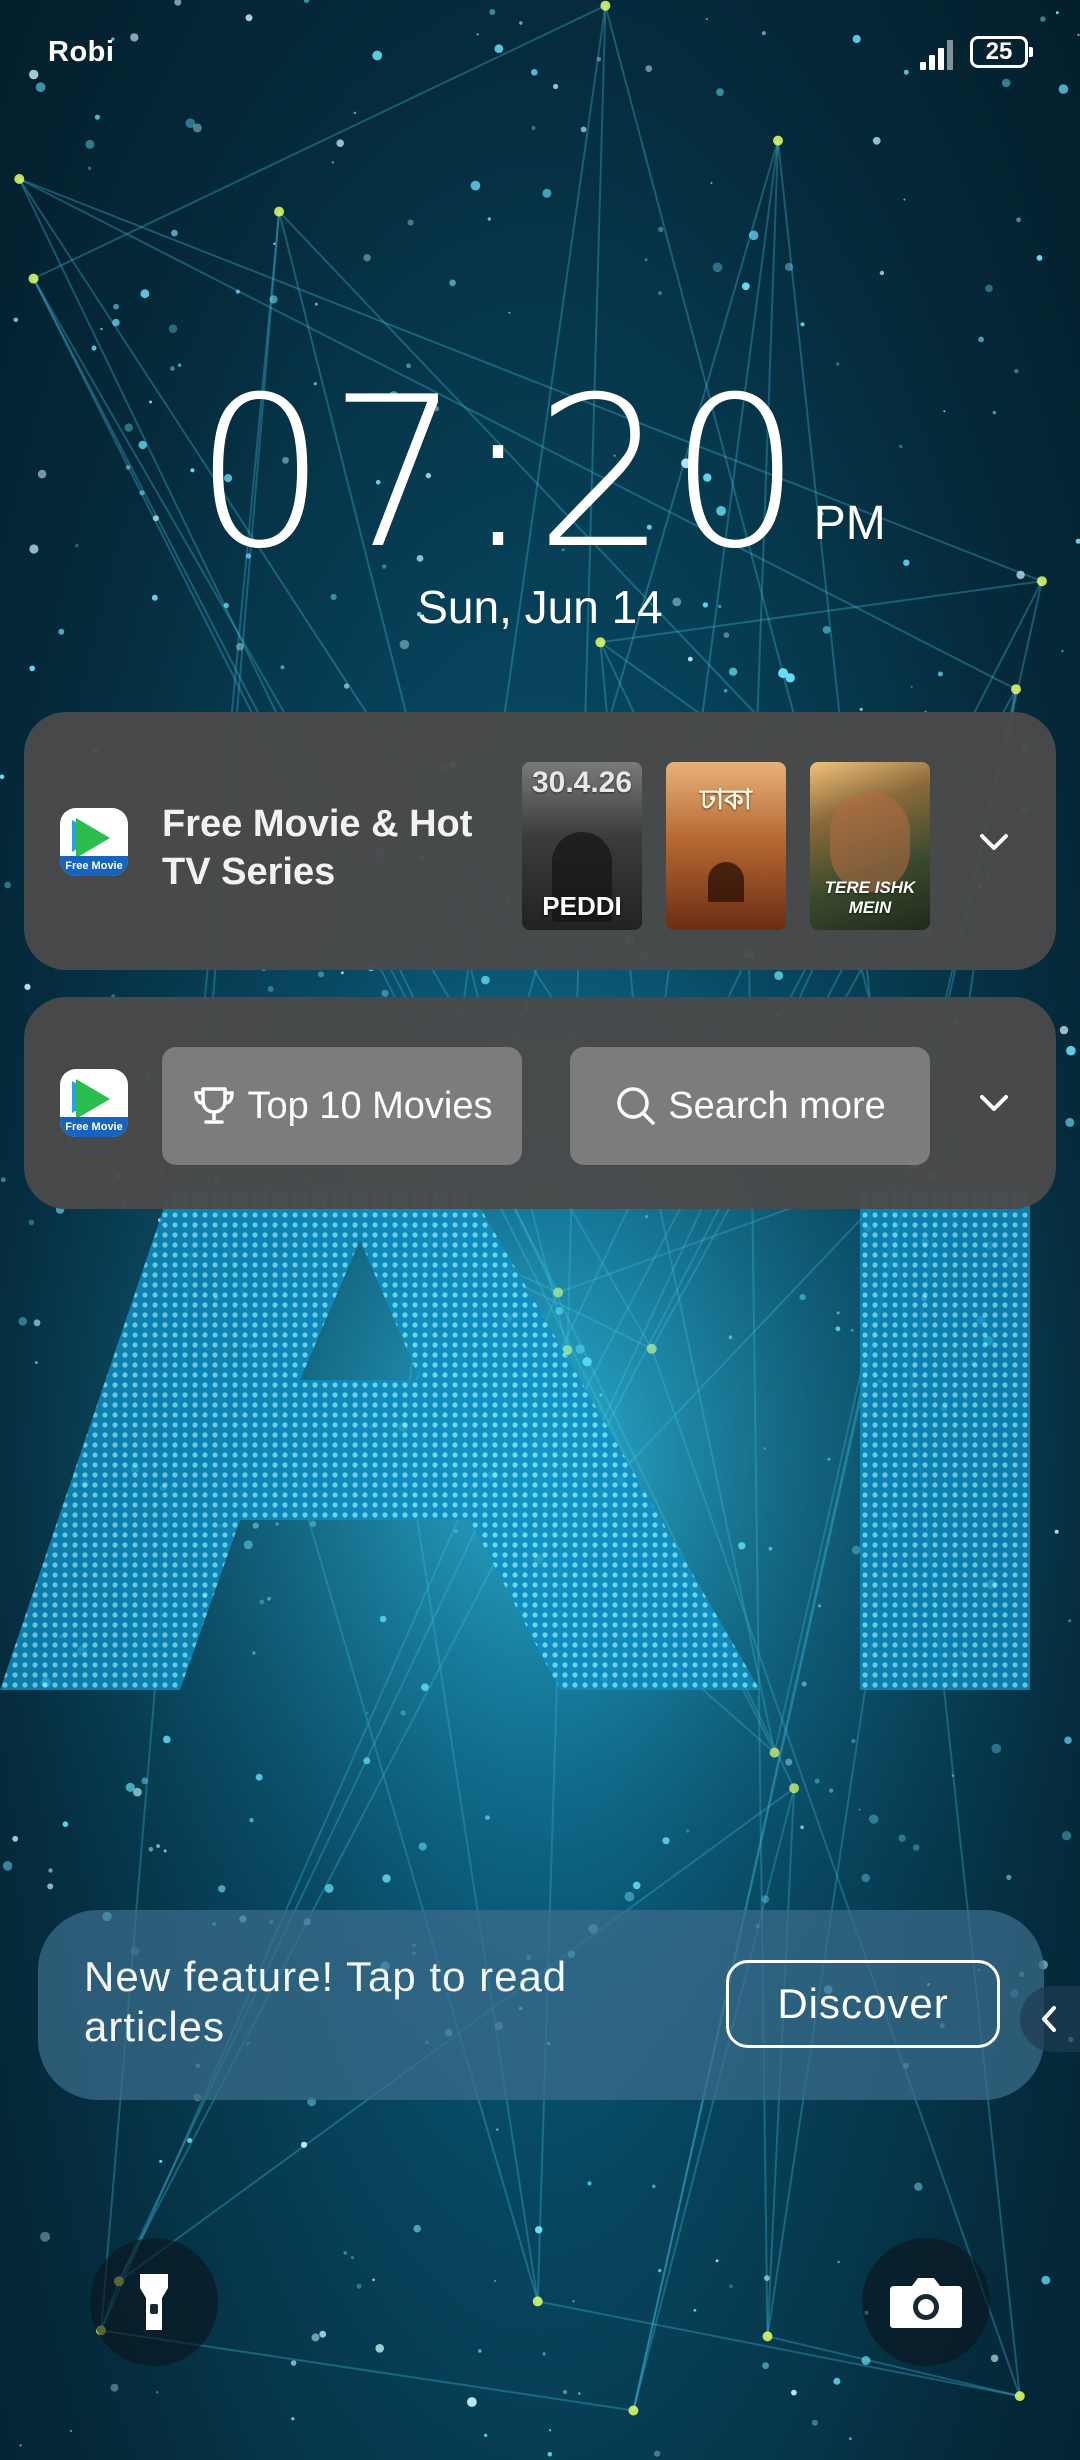 The height and width of the screenshot is (2460, 1080). I want to click on signal-icon, so click(938, 54).